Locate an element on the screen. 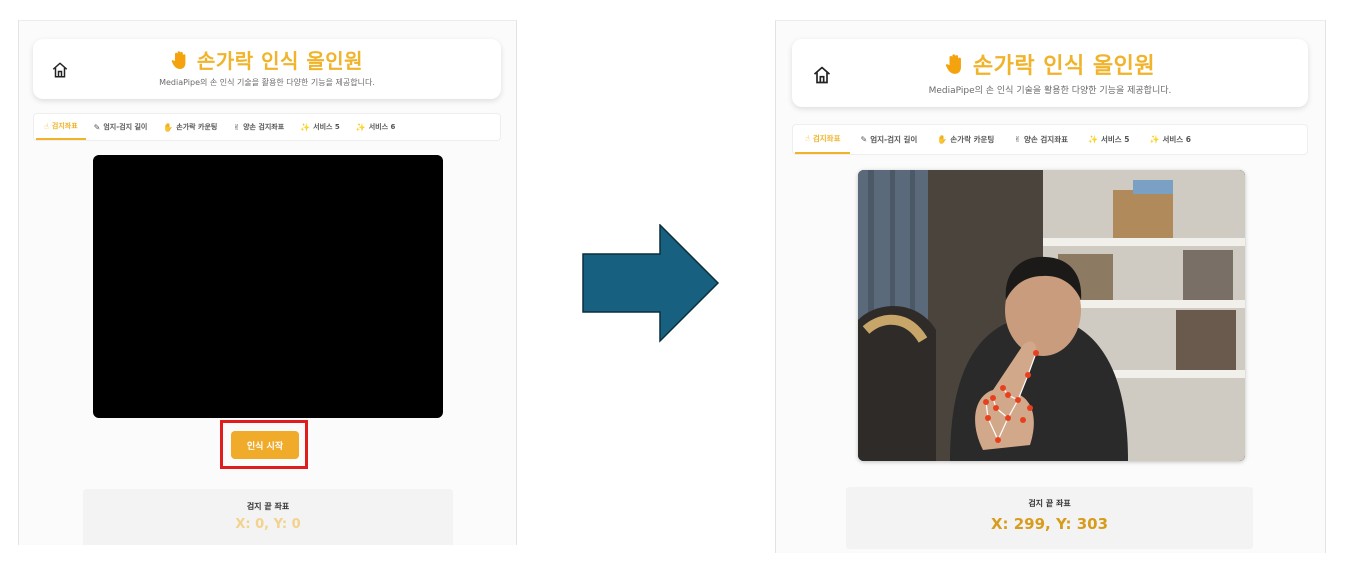 The width and height of the screenshot is (1346, 582). coordinate-value: X: 299, Y: 303 is located at coordinates (1049, 524).